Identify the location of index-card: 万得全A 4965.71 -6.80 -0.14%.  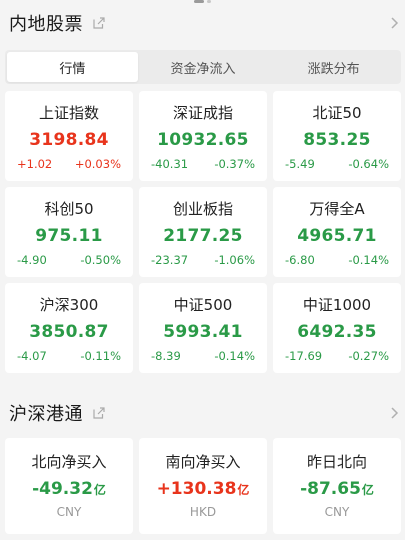
(337, 232).